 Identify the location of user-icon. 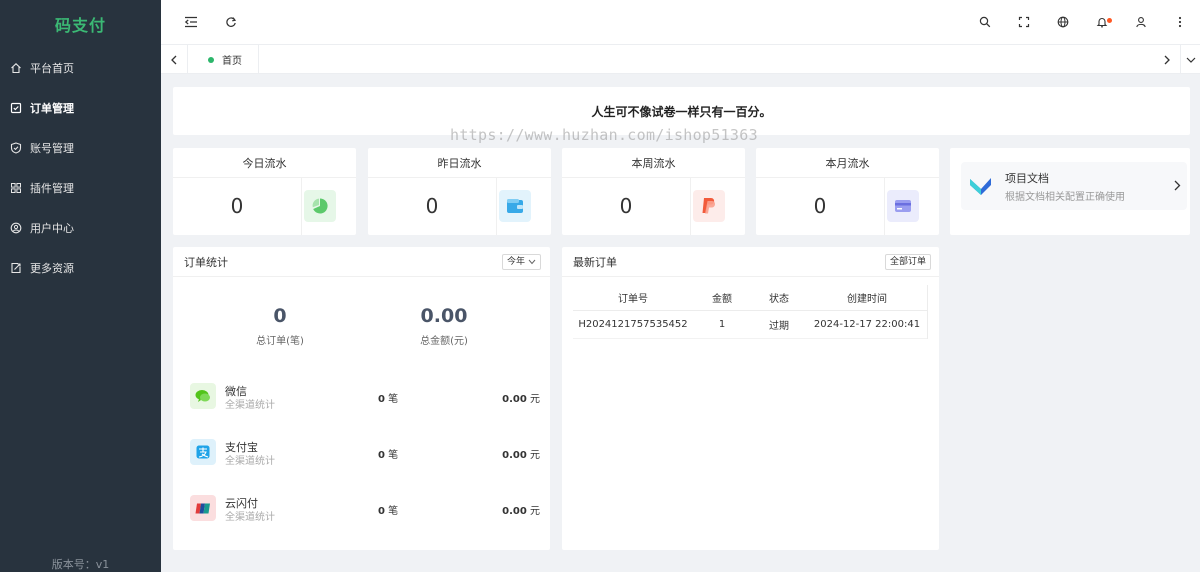
(1141, 22).